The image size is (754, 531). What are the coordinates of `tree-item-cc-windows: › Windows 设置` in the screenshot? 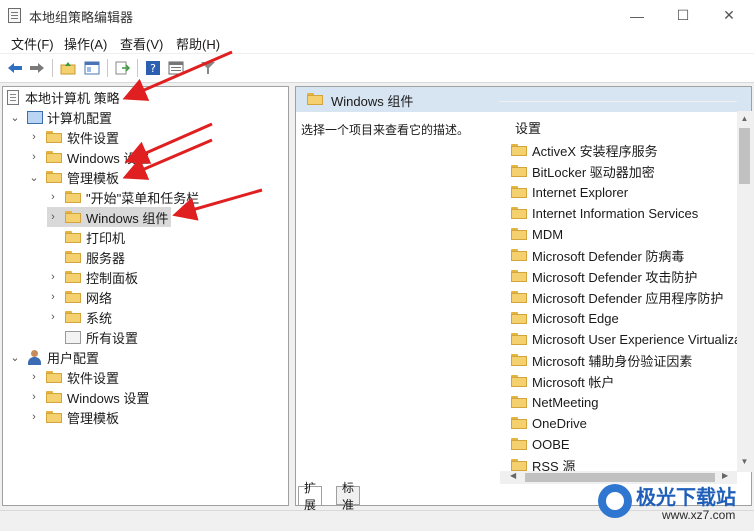 It's located at (88, 157).